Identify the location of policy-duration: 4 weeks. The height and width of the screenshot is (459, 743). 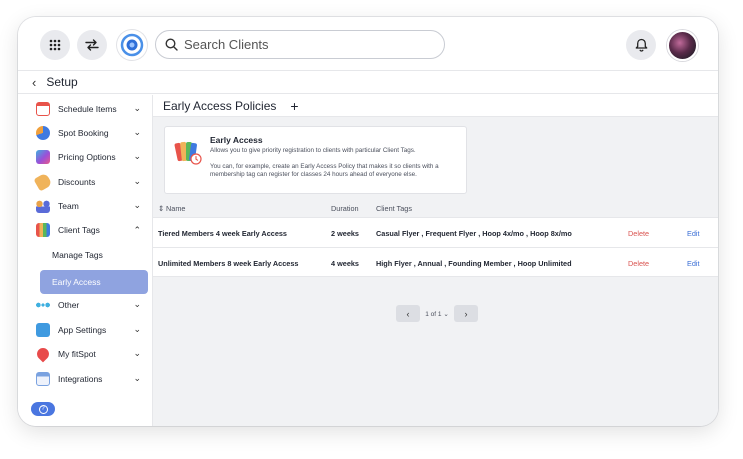
(345, 263).